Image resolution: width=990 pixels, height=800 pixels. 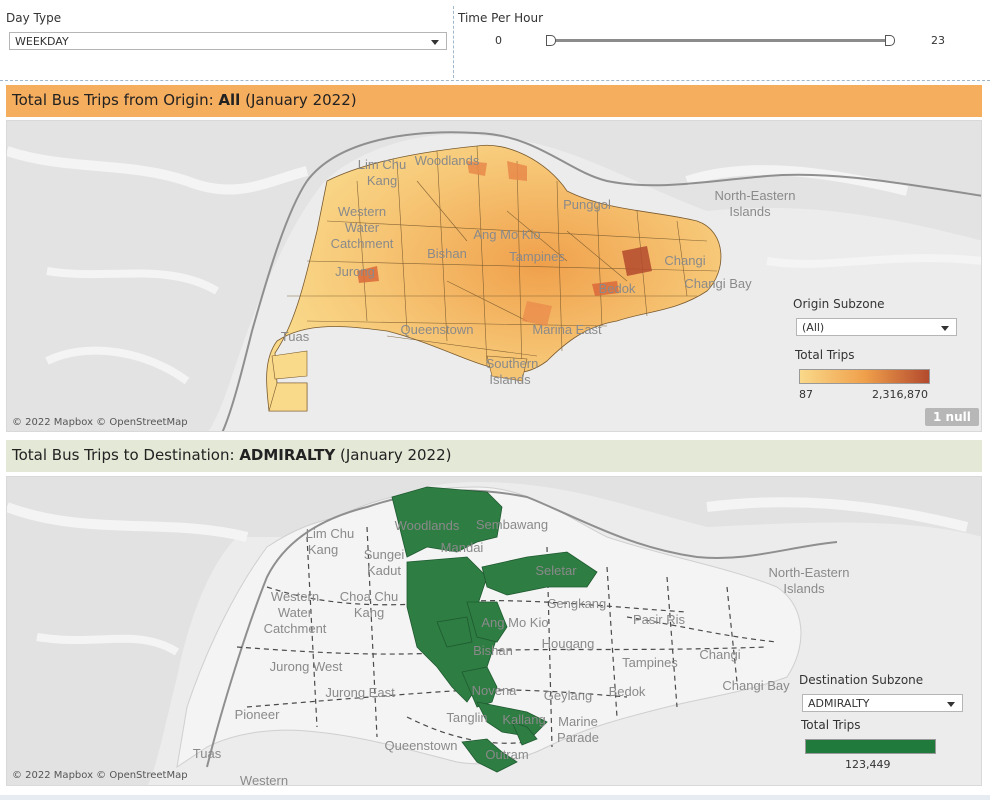 I want to click on origin-subzone-label: Origin Subzone, so click(x=839, y=304).